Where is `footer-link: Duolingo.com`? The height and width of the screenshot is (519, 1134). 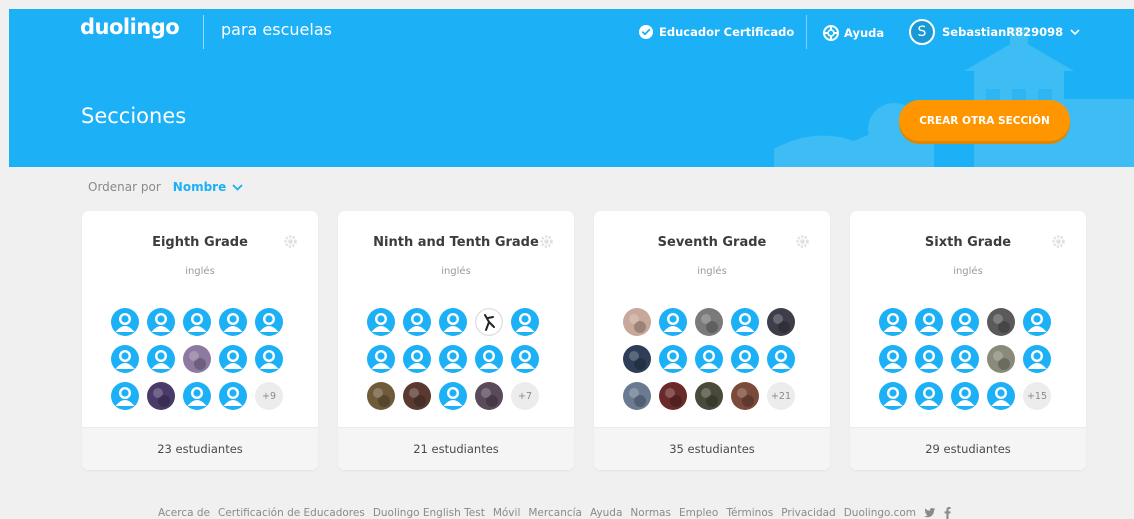 footer-link: Duolingo.com is located at coordinates (880, 513).